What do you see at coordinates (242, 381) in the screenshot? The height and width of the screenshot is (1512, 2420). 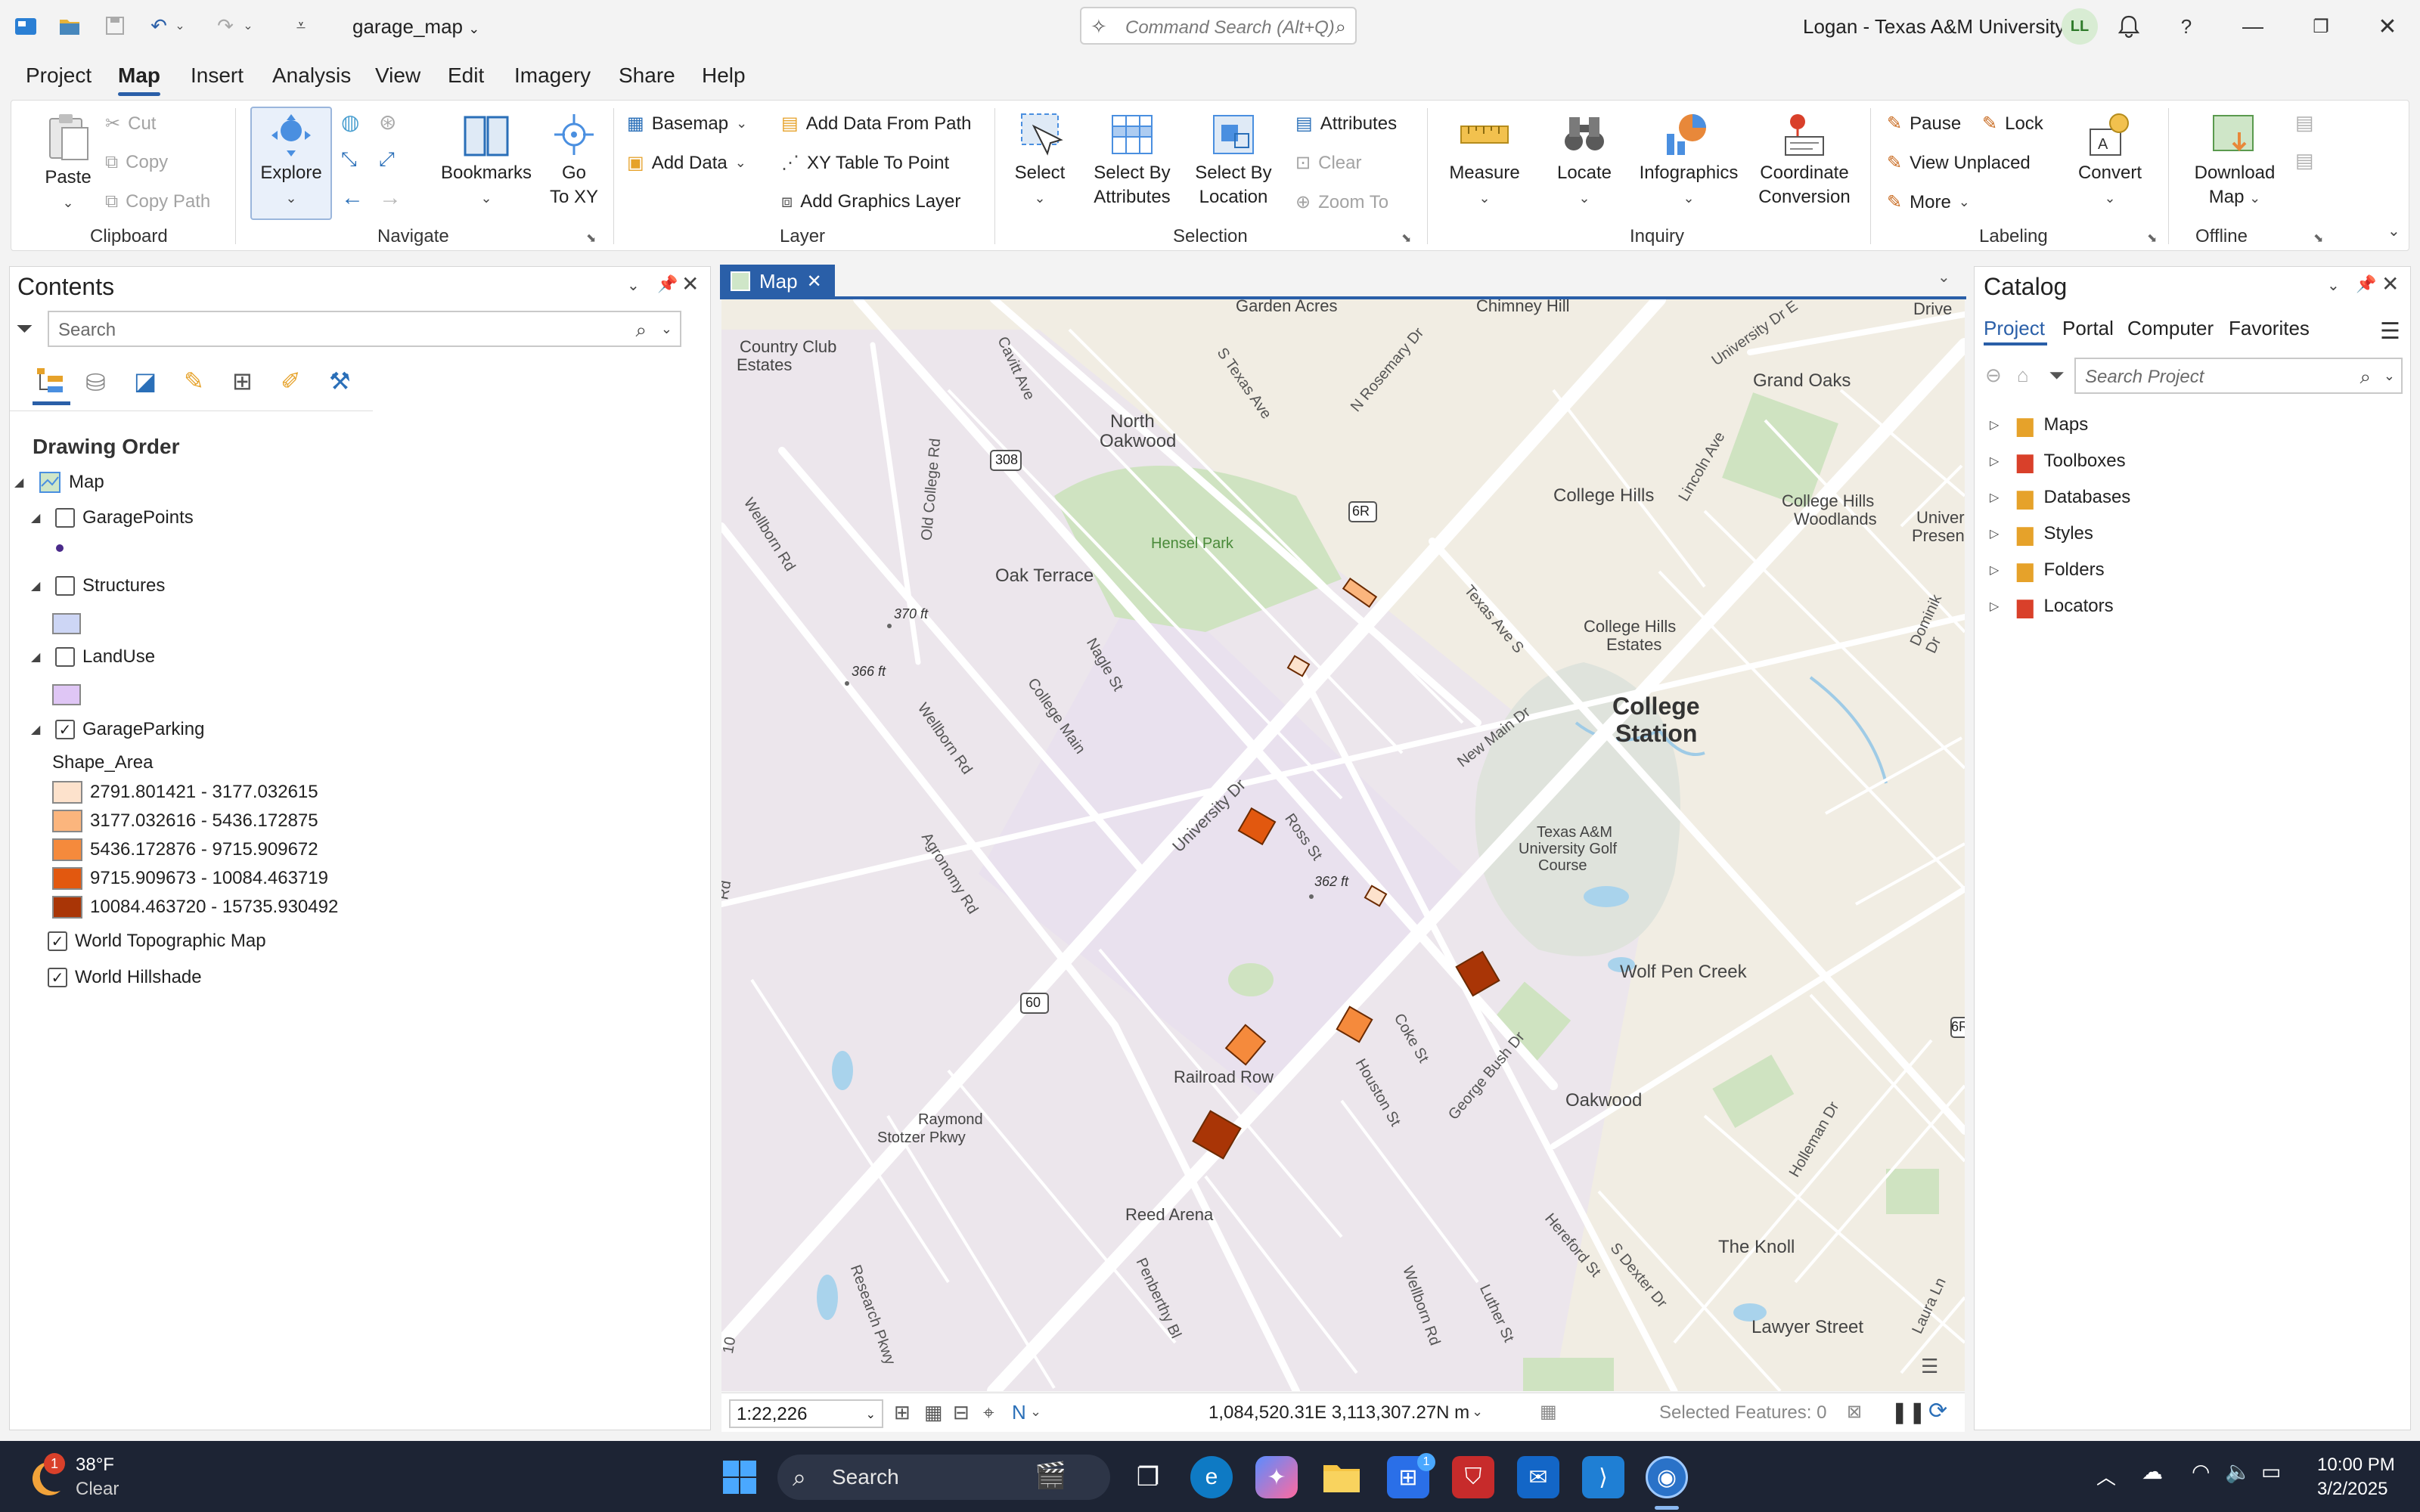 I see `list-by-snapping-icon: ⊞` at bounding box center [242, 381].